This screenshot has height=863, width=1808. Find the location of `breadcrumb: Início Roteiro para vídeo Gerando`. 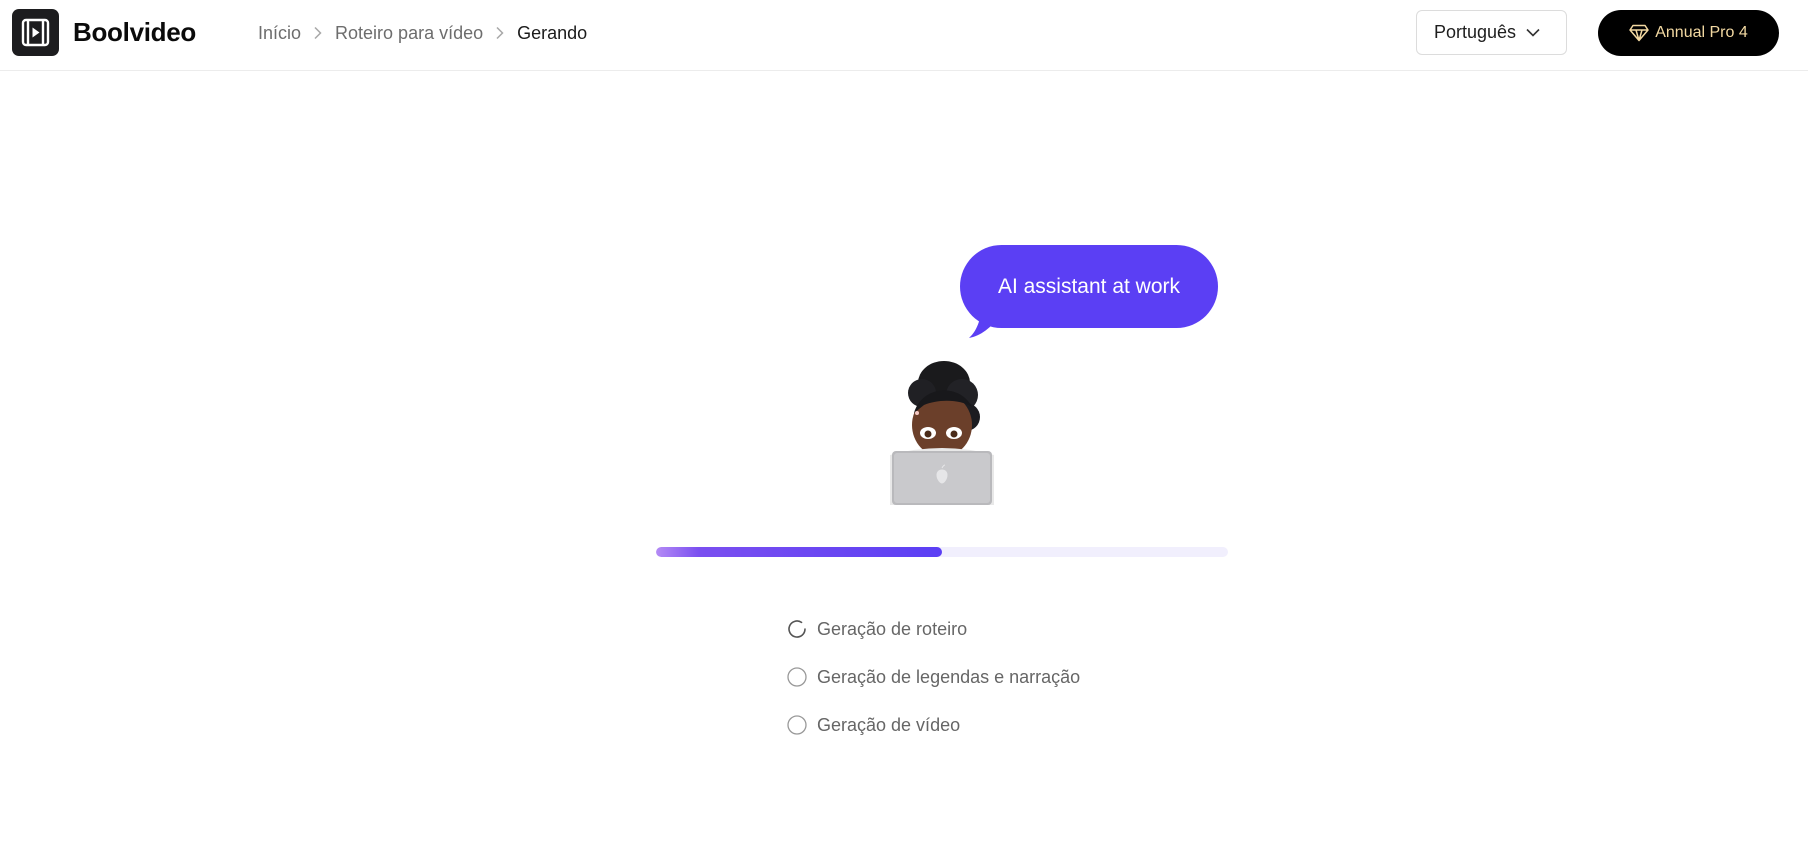

breadcrumb: Início Roteiro para vídeo Gerando is located at coordinates (422, 33).